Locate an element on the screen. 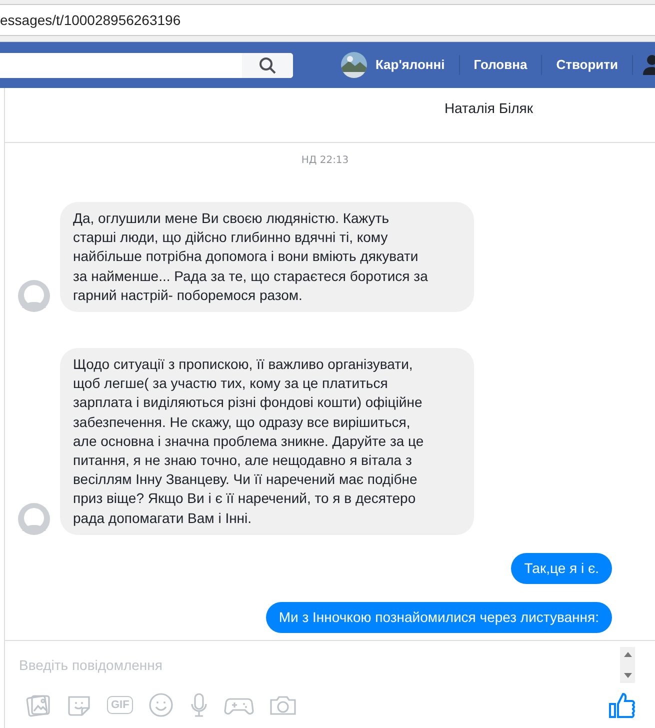 This screenshot has height=728, width=655. profile-link: Кар'ялонні is located at coordinates (417, 65).